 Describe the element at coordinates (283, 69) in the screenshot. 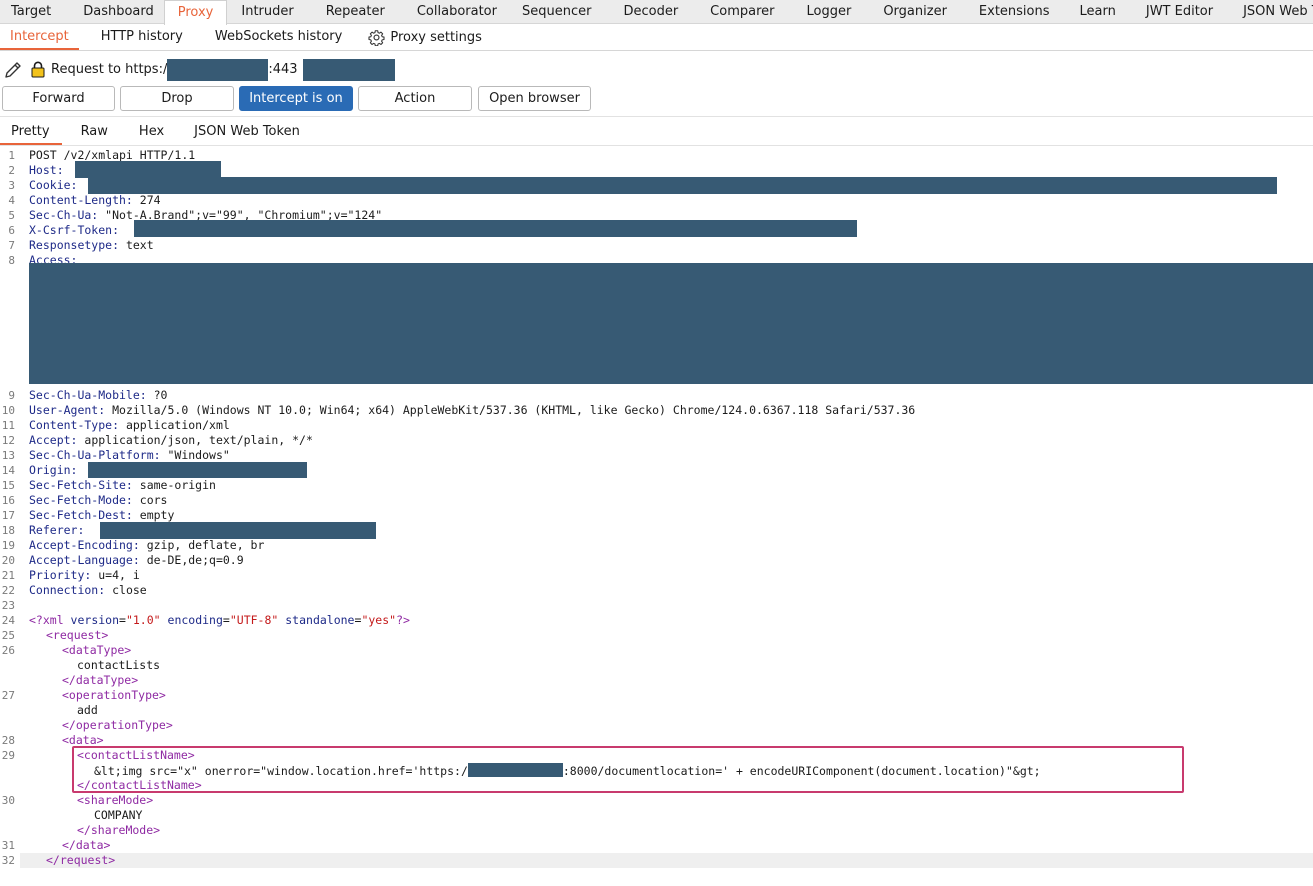

I see `request-port: :443` at that location.